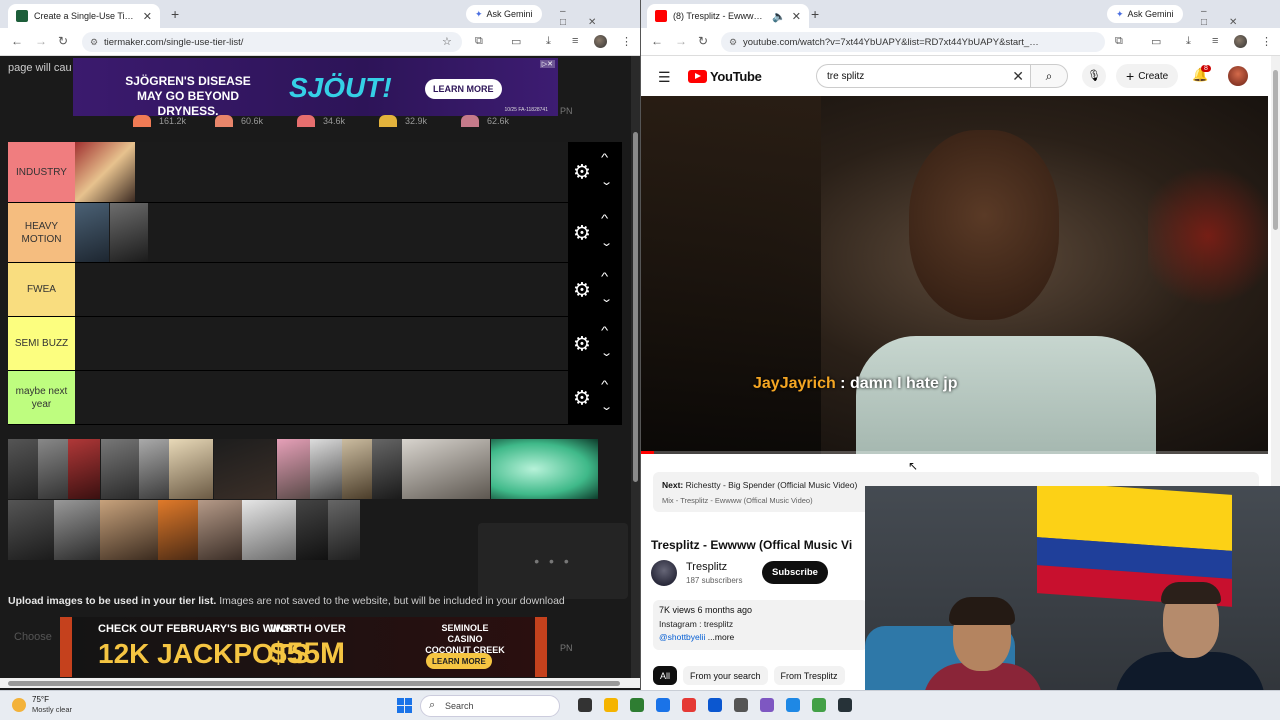  Describe the element at coordinates (725, 76) in the screenshot. I see `youtube-logo: YouTube` at that location.